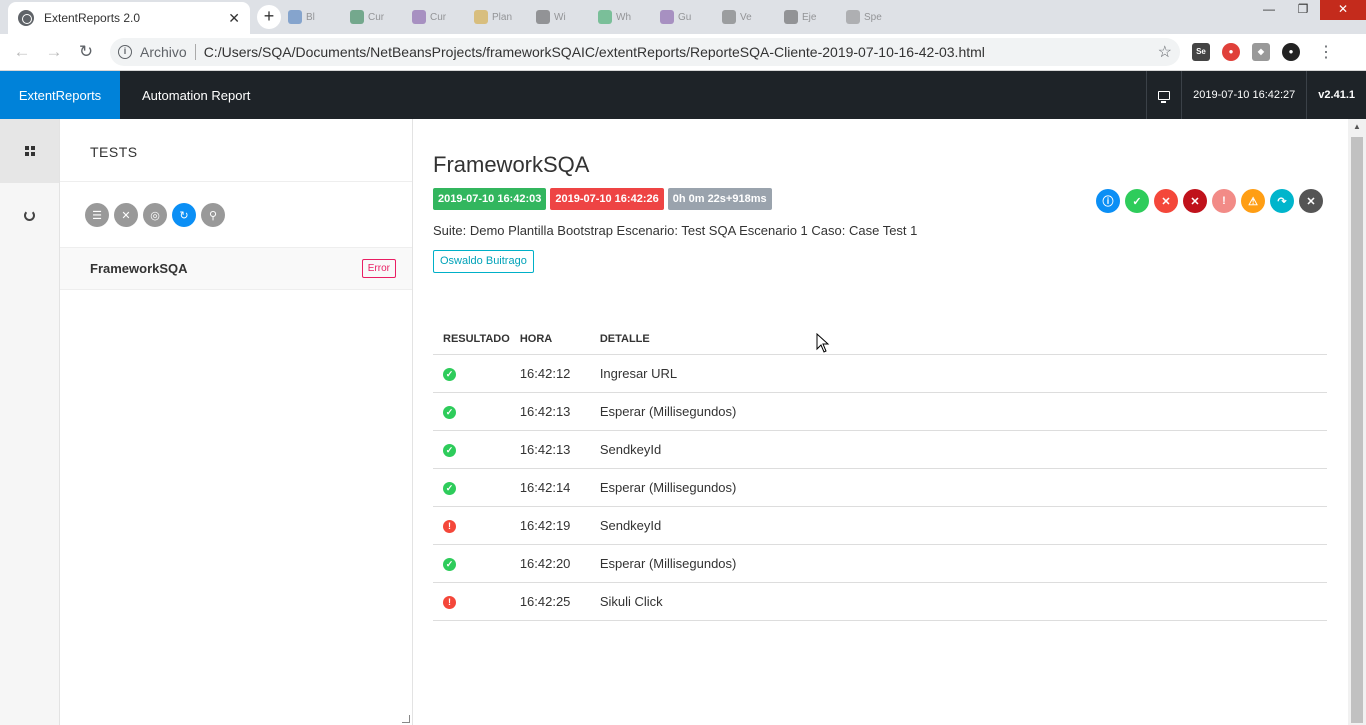 The width and height of the screenshot is (1366, 725). Describe the element at coordinates (139, 268) in the screenshot. I see `test-name: FrameworkSQA` at that location.